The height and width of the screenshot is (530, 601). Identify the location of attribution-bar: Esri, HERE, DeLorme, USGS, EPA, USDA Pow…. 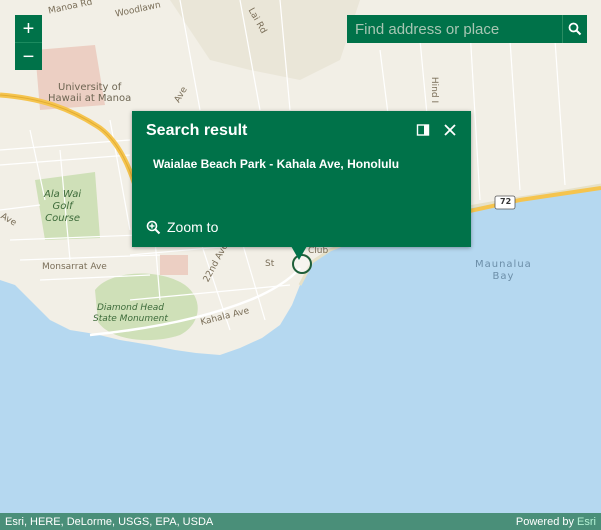
(300, 521).